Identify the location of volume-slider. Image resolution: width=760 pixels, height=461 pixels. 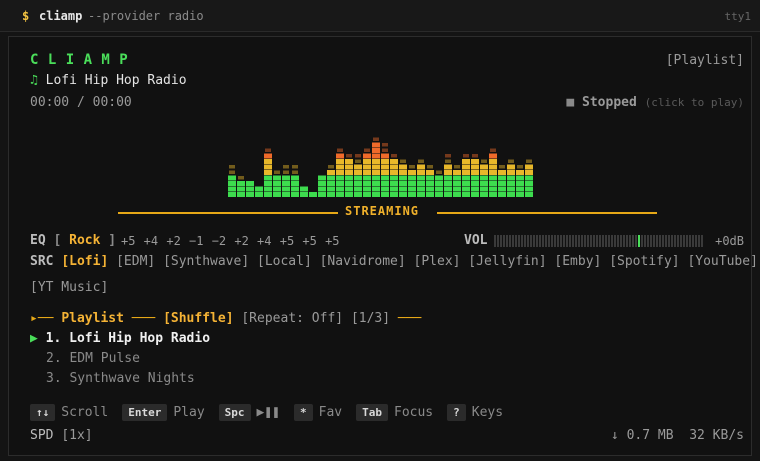
(600, 241).